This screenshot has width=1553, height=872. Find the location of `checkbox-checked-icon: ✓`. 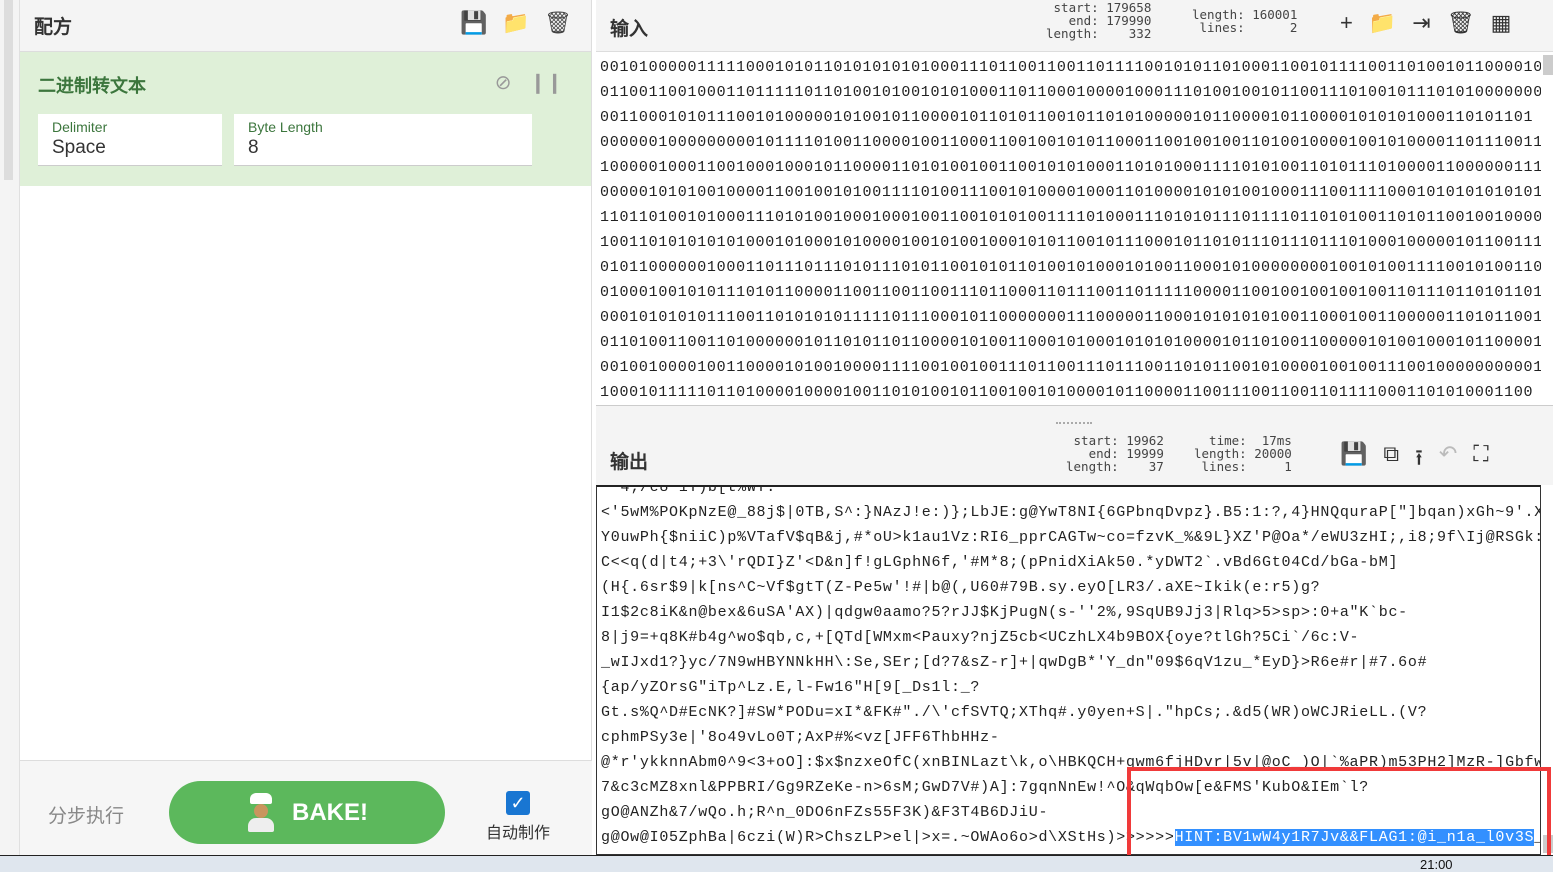

checkbox-checked-icon: ✓ is located at coordinates (518, 803).